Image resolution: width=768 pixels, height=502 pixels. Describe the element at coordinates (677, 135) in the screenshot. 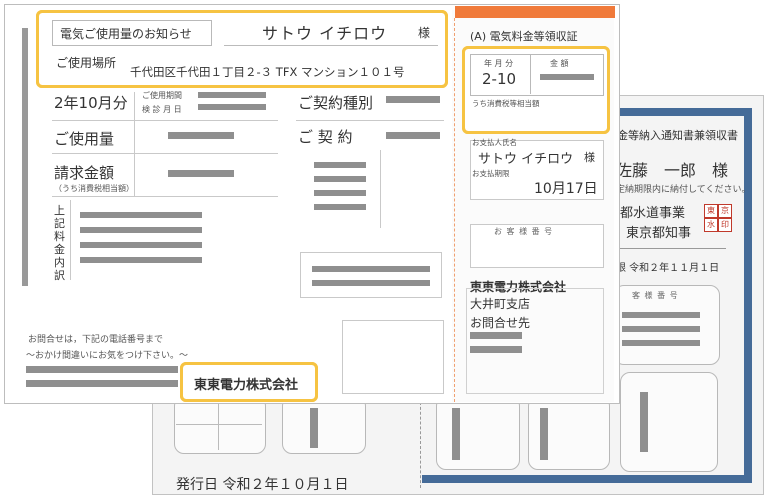

I see `water-bill-title: 金等納入通知書兼領収書` at that location.